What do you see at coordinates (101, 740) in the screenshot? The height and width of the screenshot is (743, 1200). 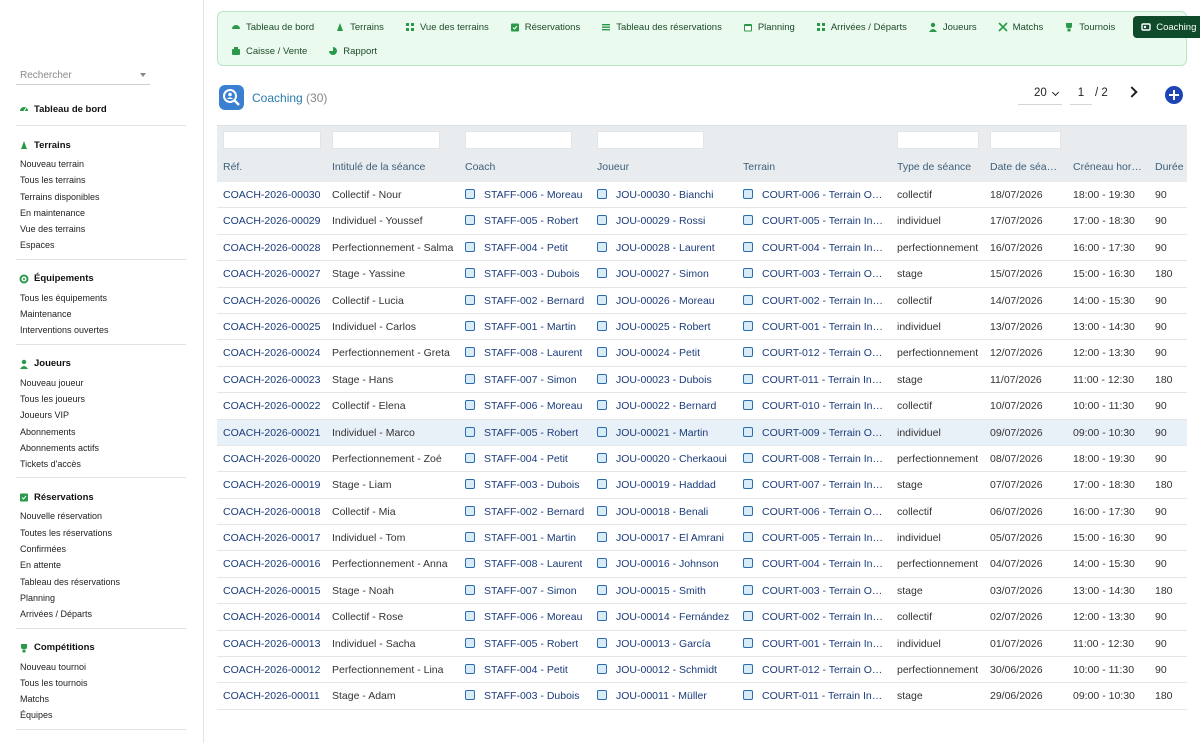 I see `sidebar-section-coaching: Coaching` at bounding box center [101, 740].